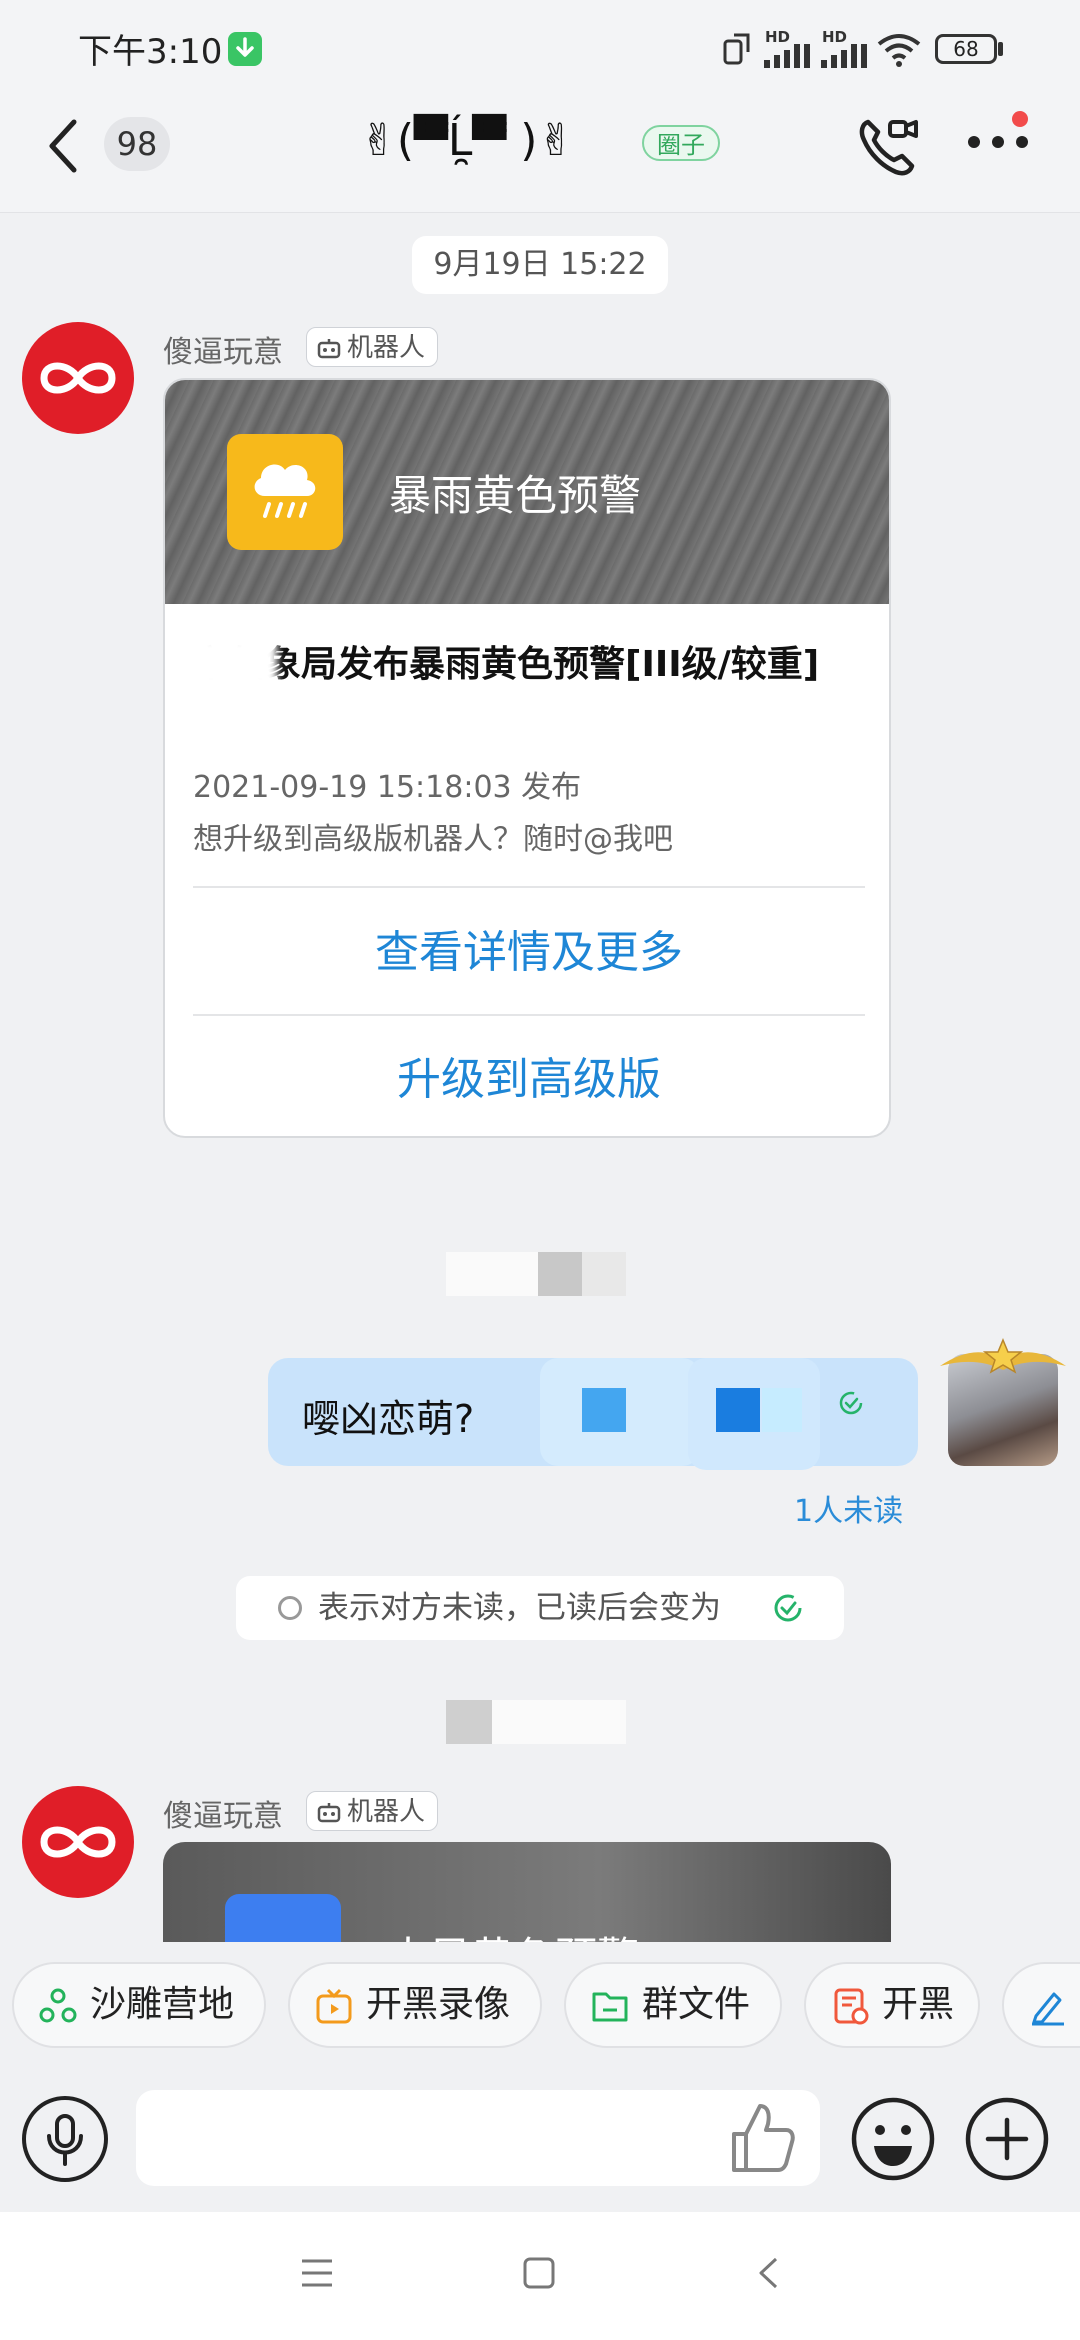 The width and height of the screenshot is (1080, 2340). Describe the element at coordinates (696, 2004) in the screenshot. I see `quick-action-label: 群文件` at that location.